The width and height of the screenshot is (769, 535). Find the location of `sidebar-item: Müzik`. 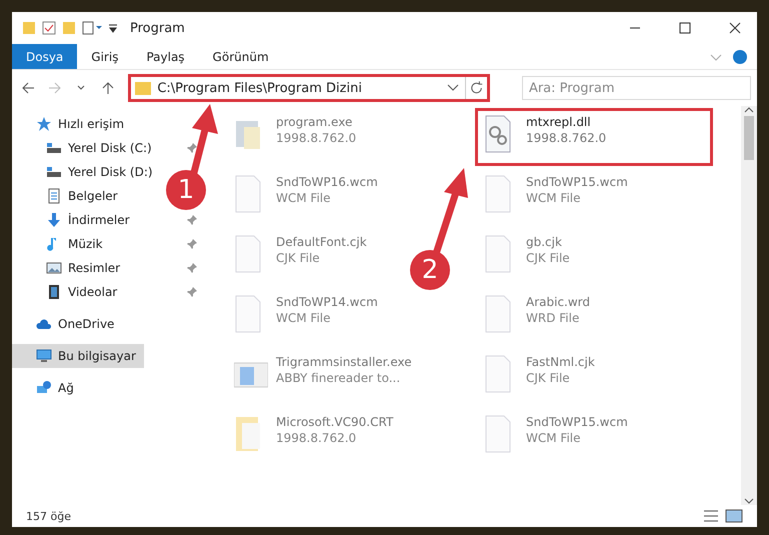

sidebar-item: Müzik is located at coordinates (61, 244).